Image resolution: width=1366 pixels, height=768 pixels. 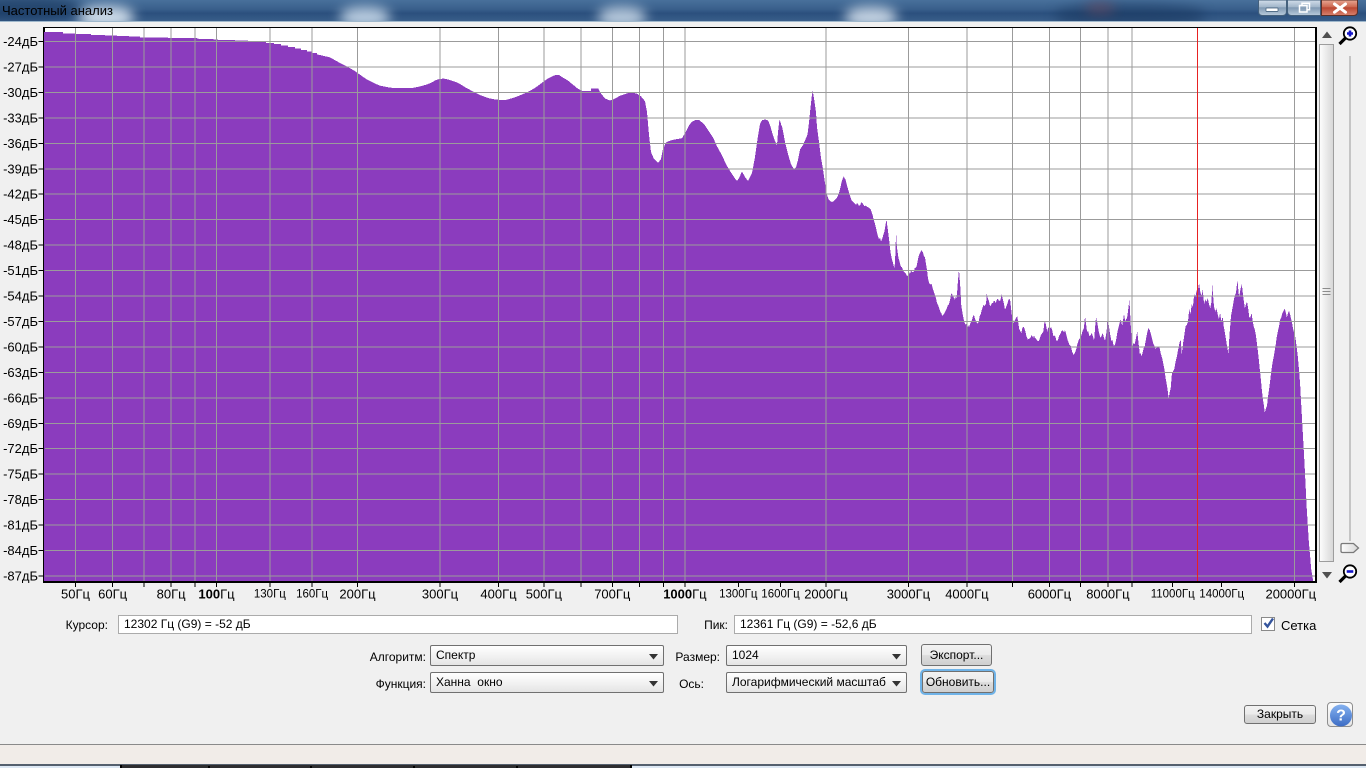 What do you see at coordinates (612, 594) in the screenshot?
I see `svg-text: 700Гц` at bounding box center [612, 594].